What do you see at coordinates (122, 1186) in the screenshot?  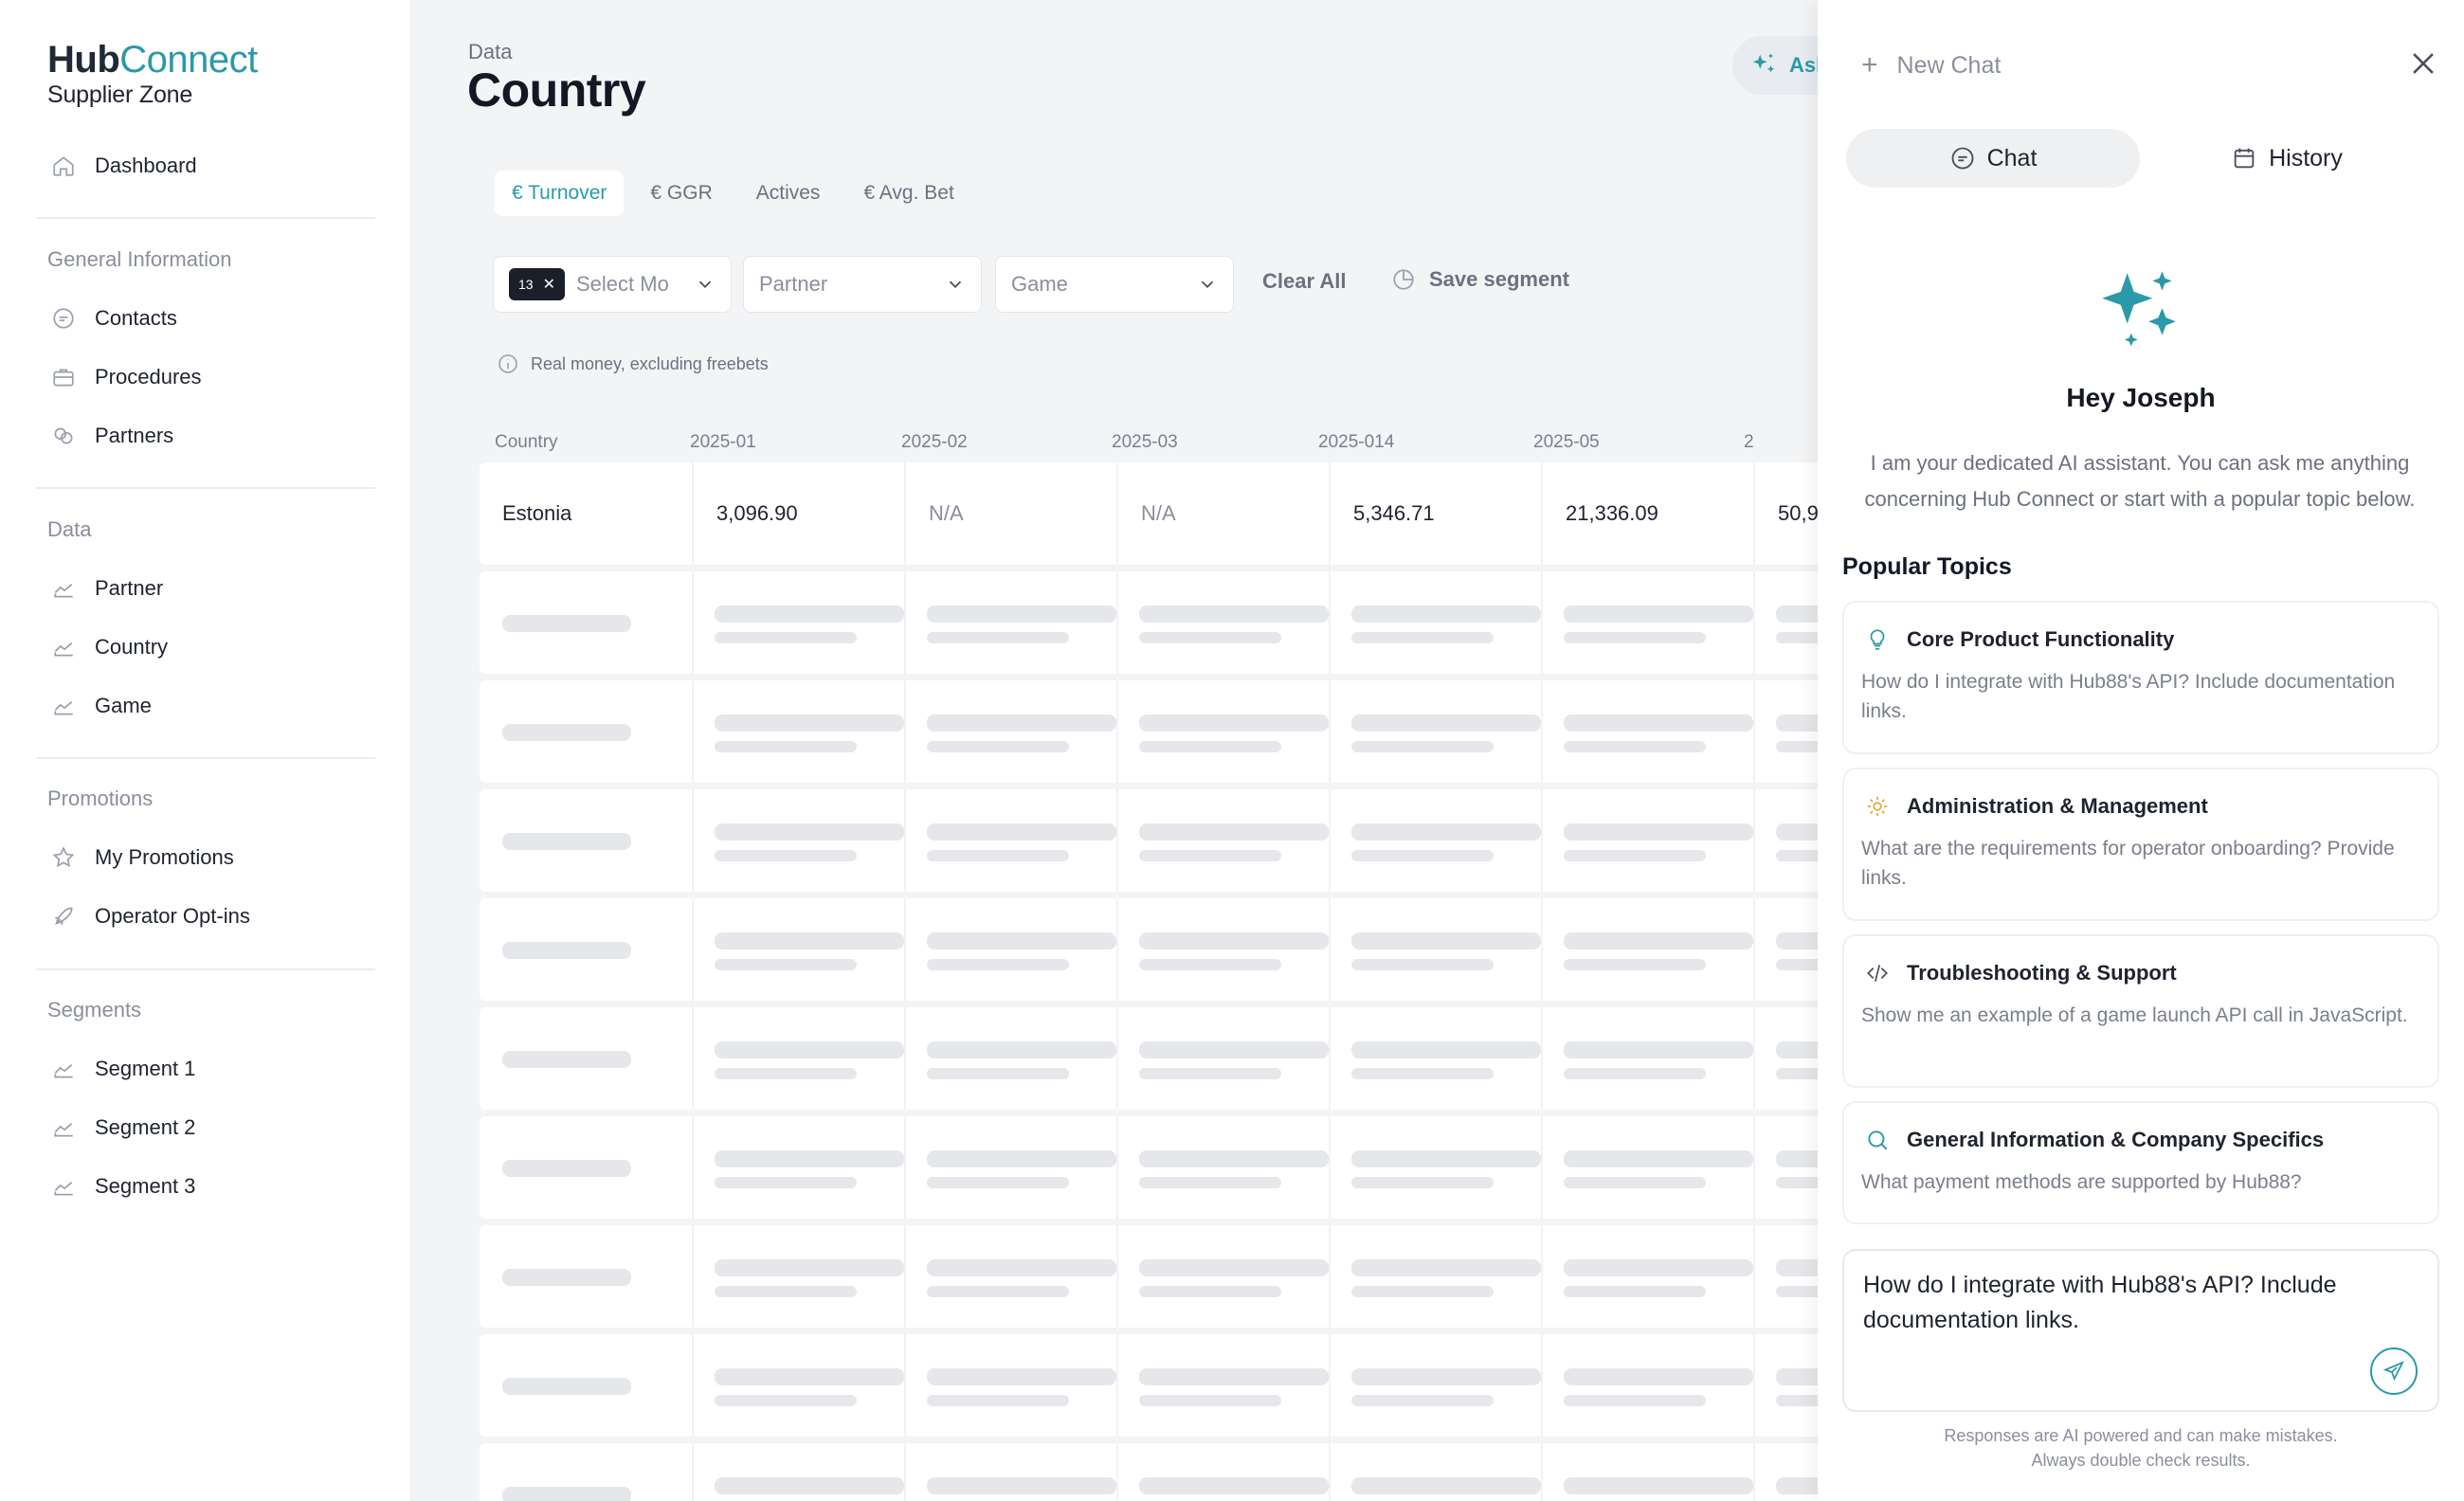 I see `sidebar-item-segment-3: Segment 3` at bounding box center [122, 1186].